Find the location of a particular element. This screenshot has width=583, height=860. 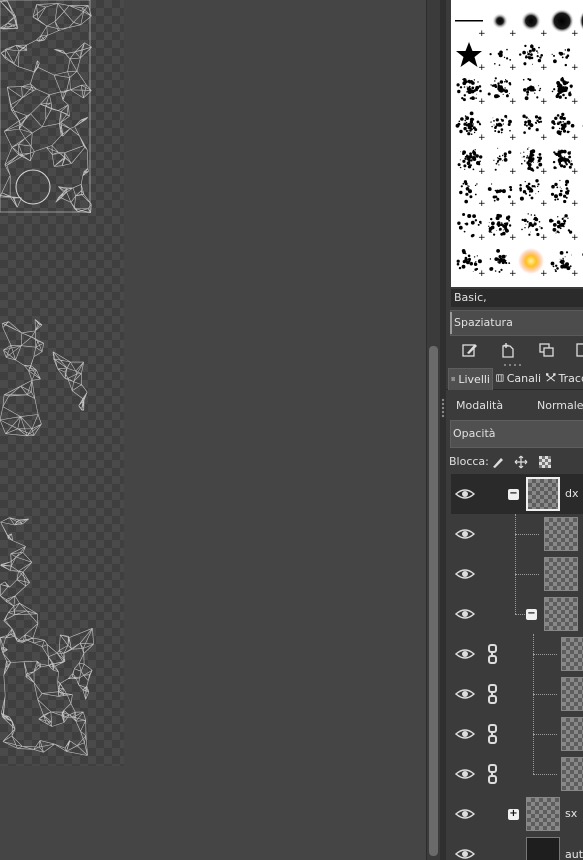

uv-hole-outline is located at coordinates (33, 187).